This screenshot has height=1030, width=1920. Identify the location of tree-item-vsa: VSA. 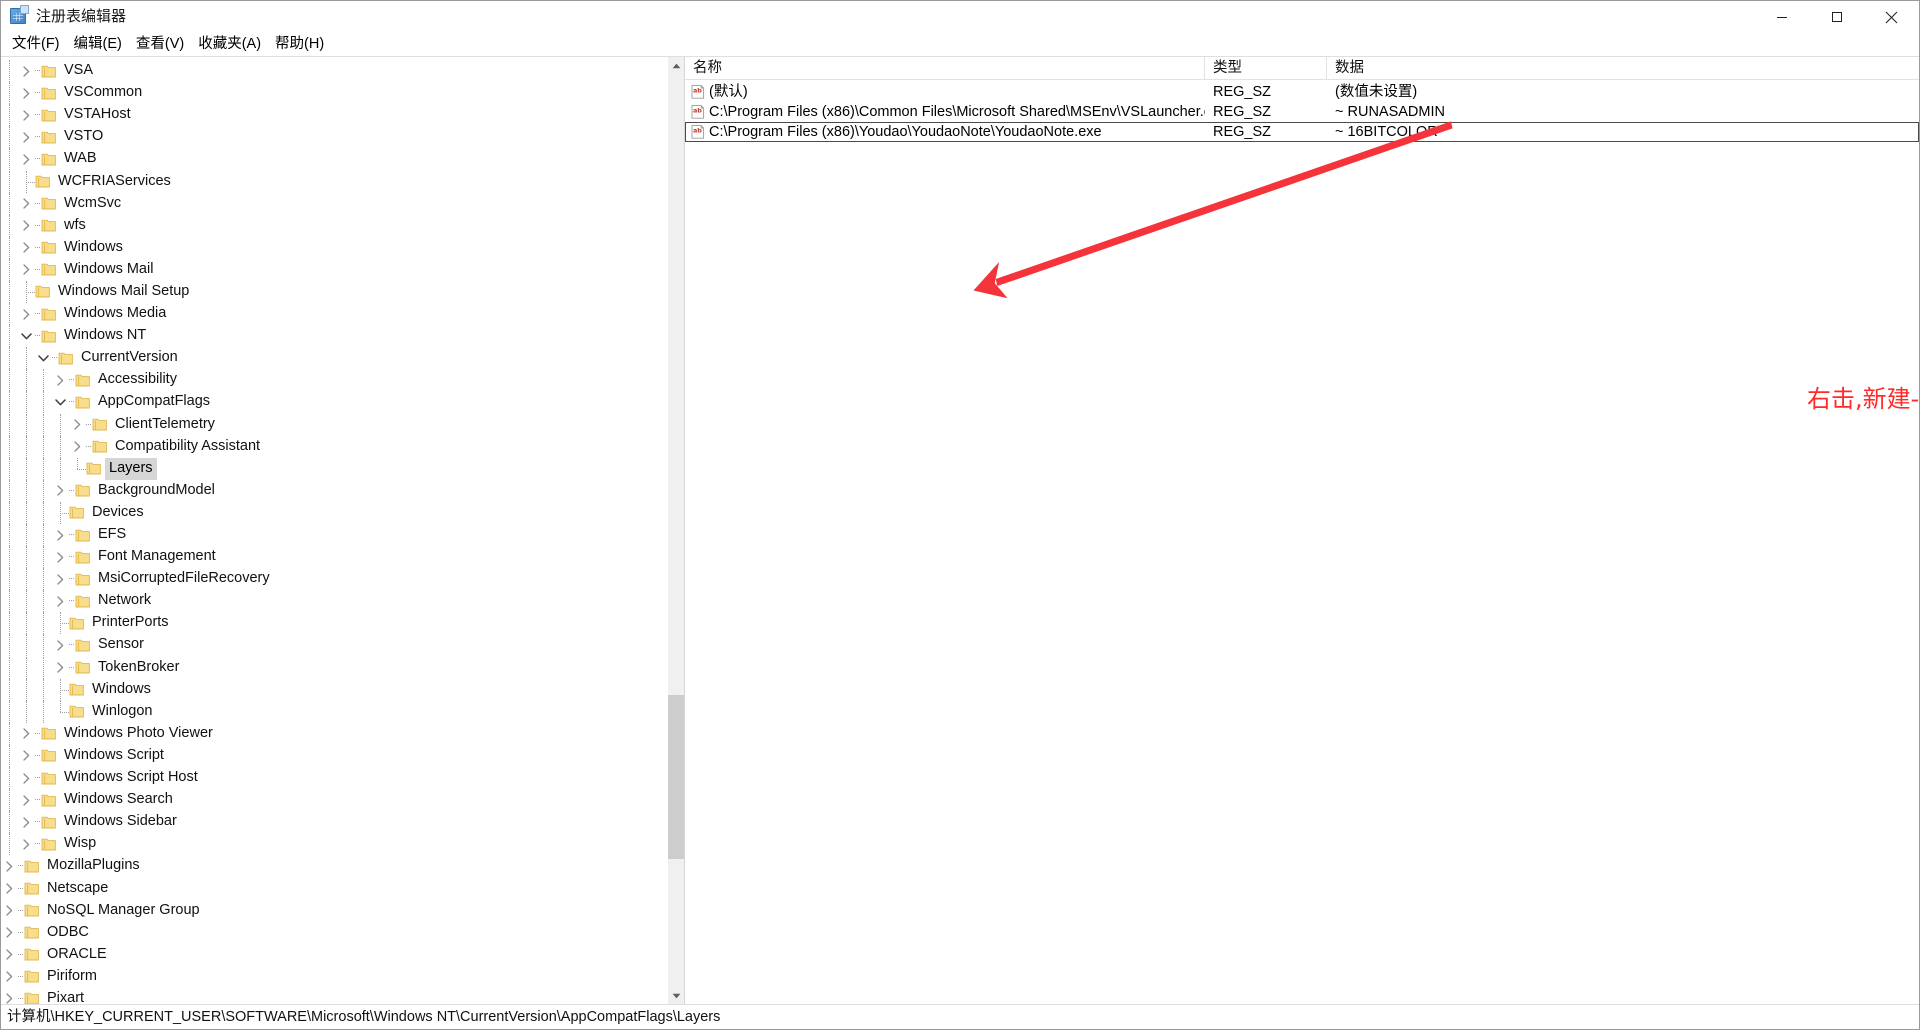
(334, 71).